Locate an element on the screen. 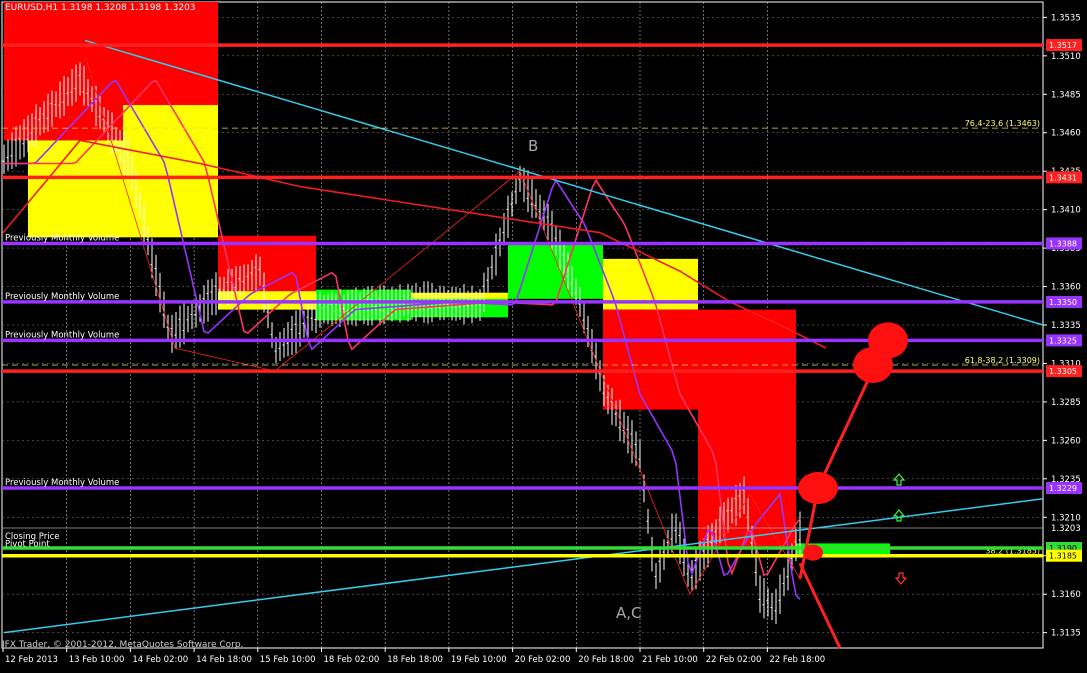 This screenshot has height=673, width=1087. level-tag-label: 1.3185 is located at coordinates (1063, 556).